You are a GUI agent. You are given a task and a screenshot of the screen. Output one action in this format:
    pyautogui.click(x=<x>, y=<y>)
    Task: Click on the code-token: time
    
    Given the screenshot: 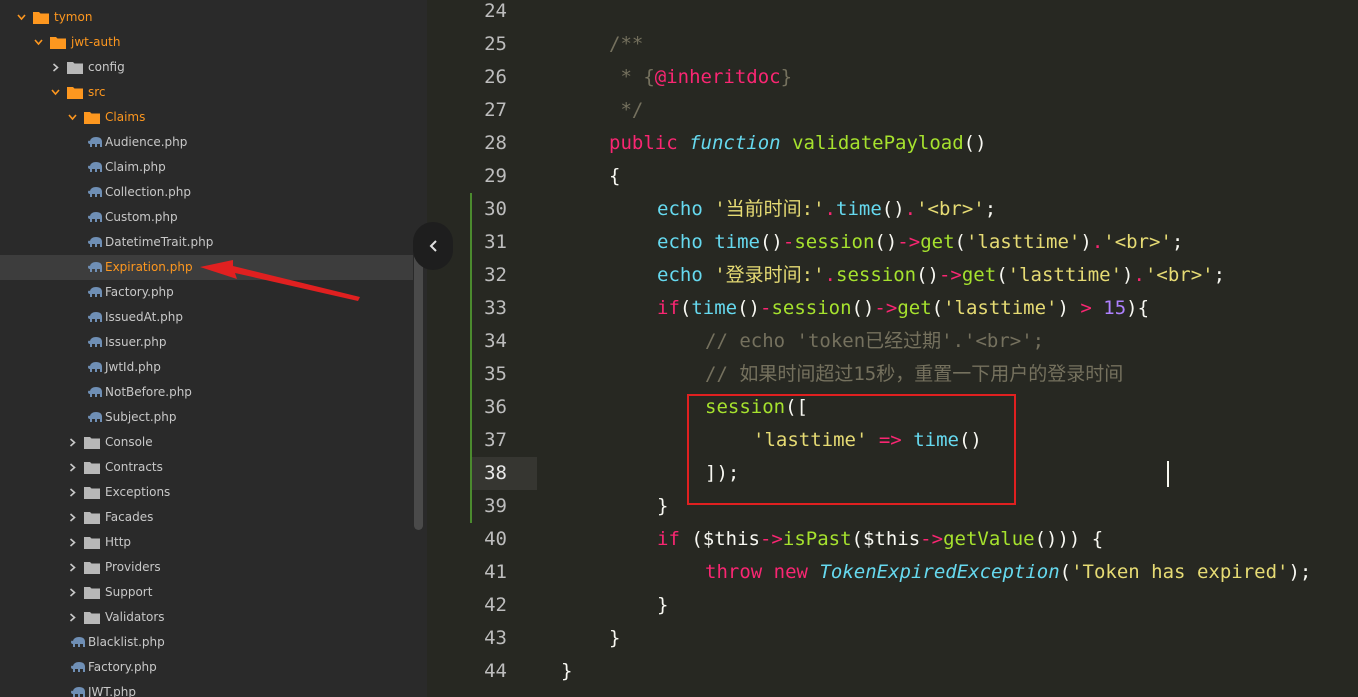 What is the action you would take?
    pyautogui.click(x=737, y=242)
    